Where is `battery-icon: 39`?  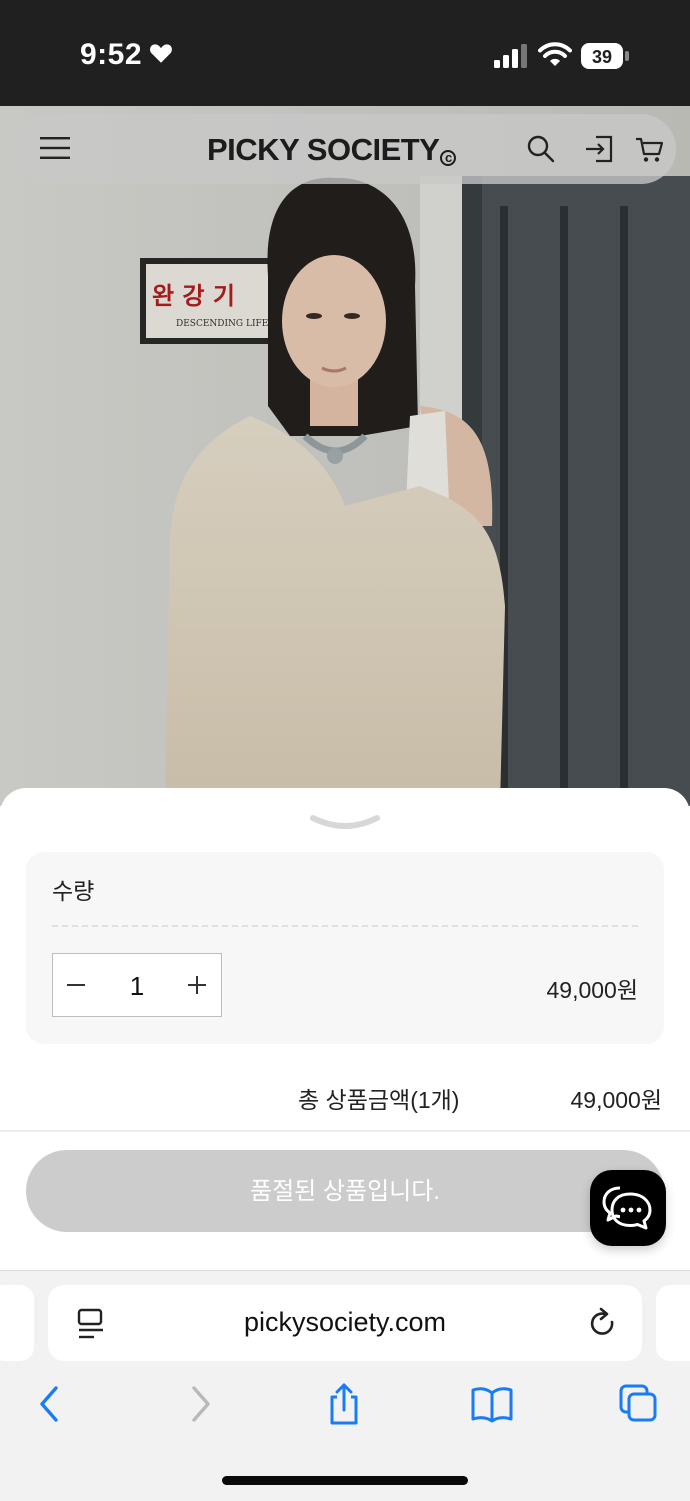
battery-icon: 39 is located at coordinates (605, 56).